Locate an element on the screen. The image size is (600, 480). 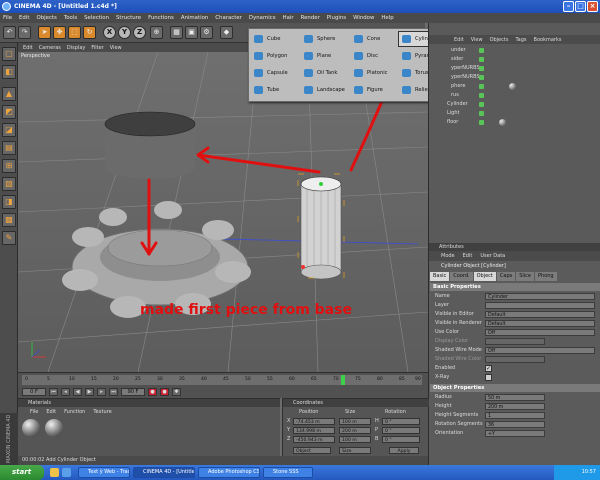
primitive-cone-item: Cone is located at coordinates (376, 39).